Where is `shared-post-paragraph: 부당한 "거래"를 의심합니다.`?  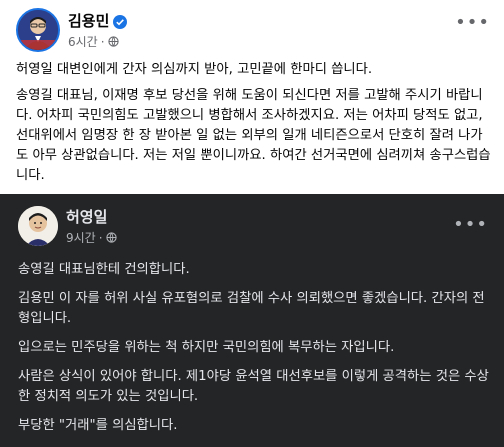 shared-post-paragraph: 부당한 "거래"를 의심합니다. is located at coordinates (98, 425).